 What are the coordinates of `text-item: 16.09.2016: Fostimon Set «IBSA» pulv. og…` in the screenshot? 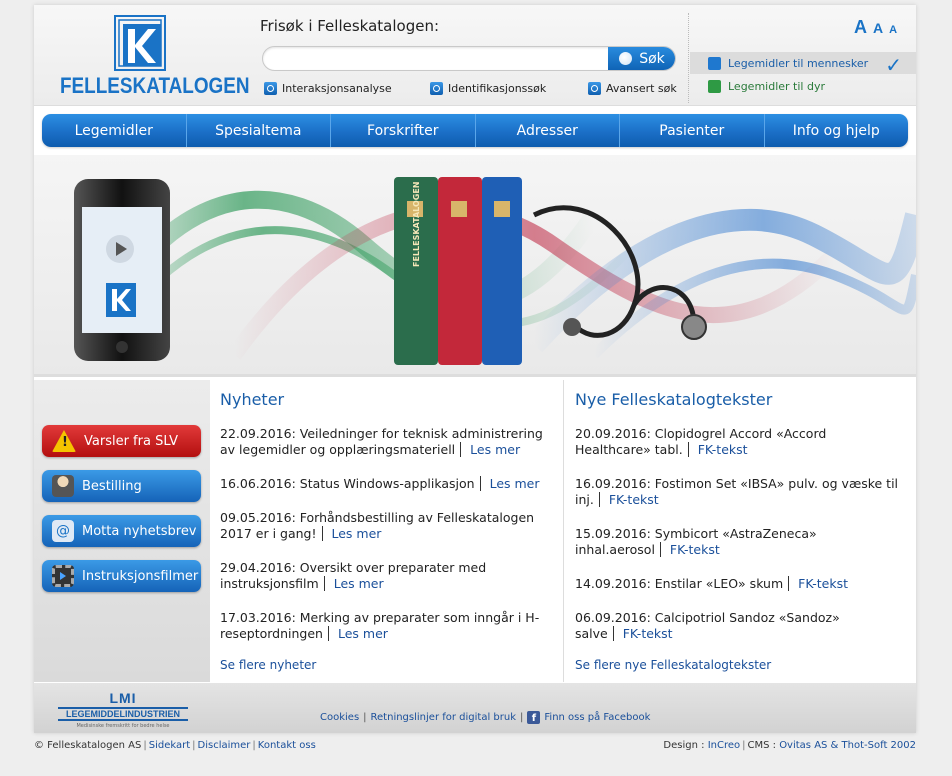 It's located at (737, 491).